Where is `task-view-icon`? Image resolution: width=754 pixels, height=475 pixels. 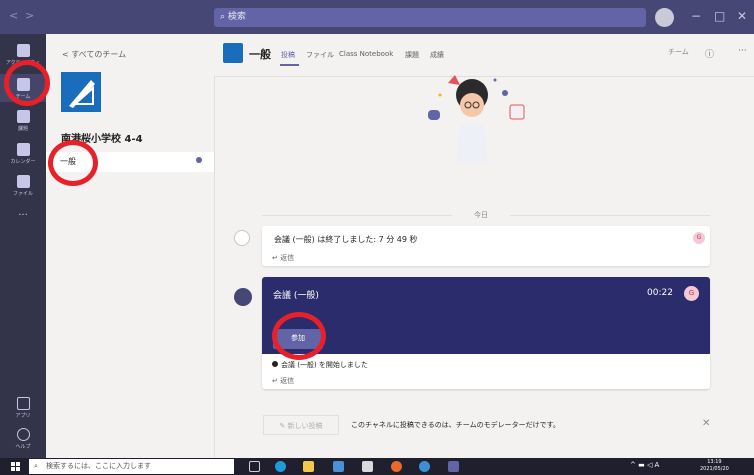 task-view-icon is located at coordinates (254, 466).